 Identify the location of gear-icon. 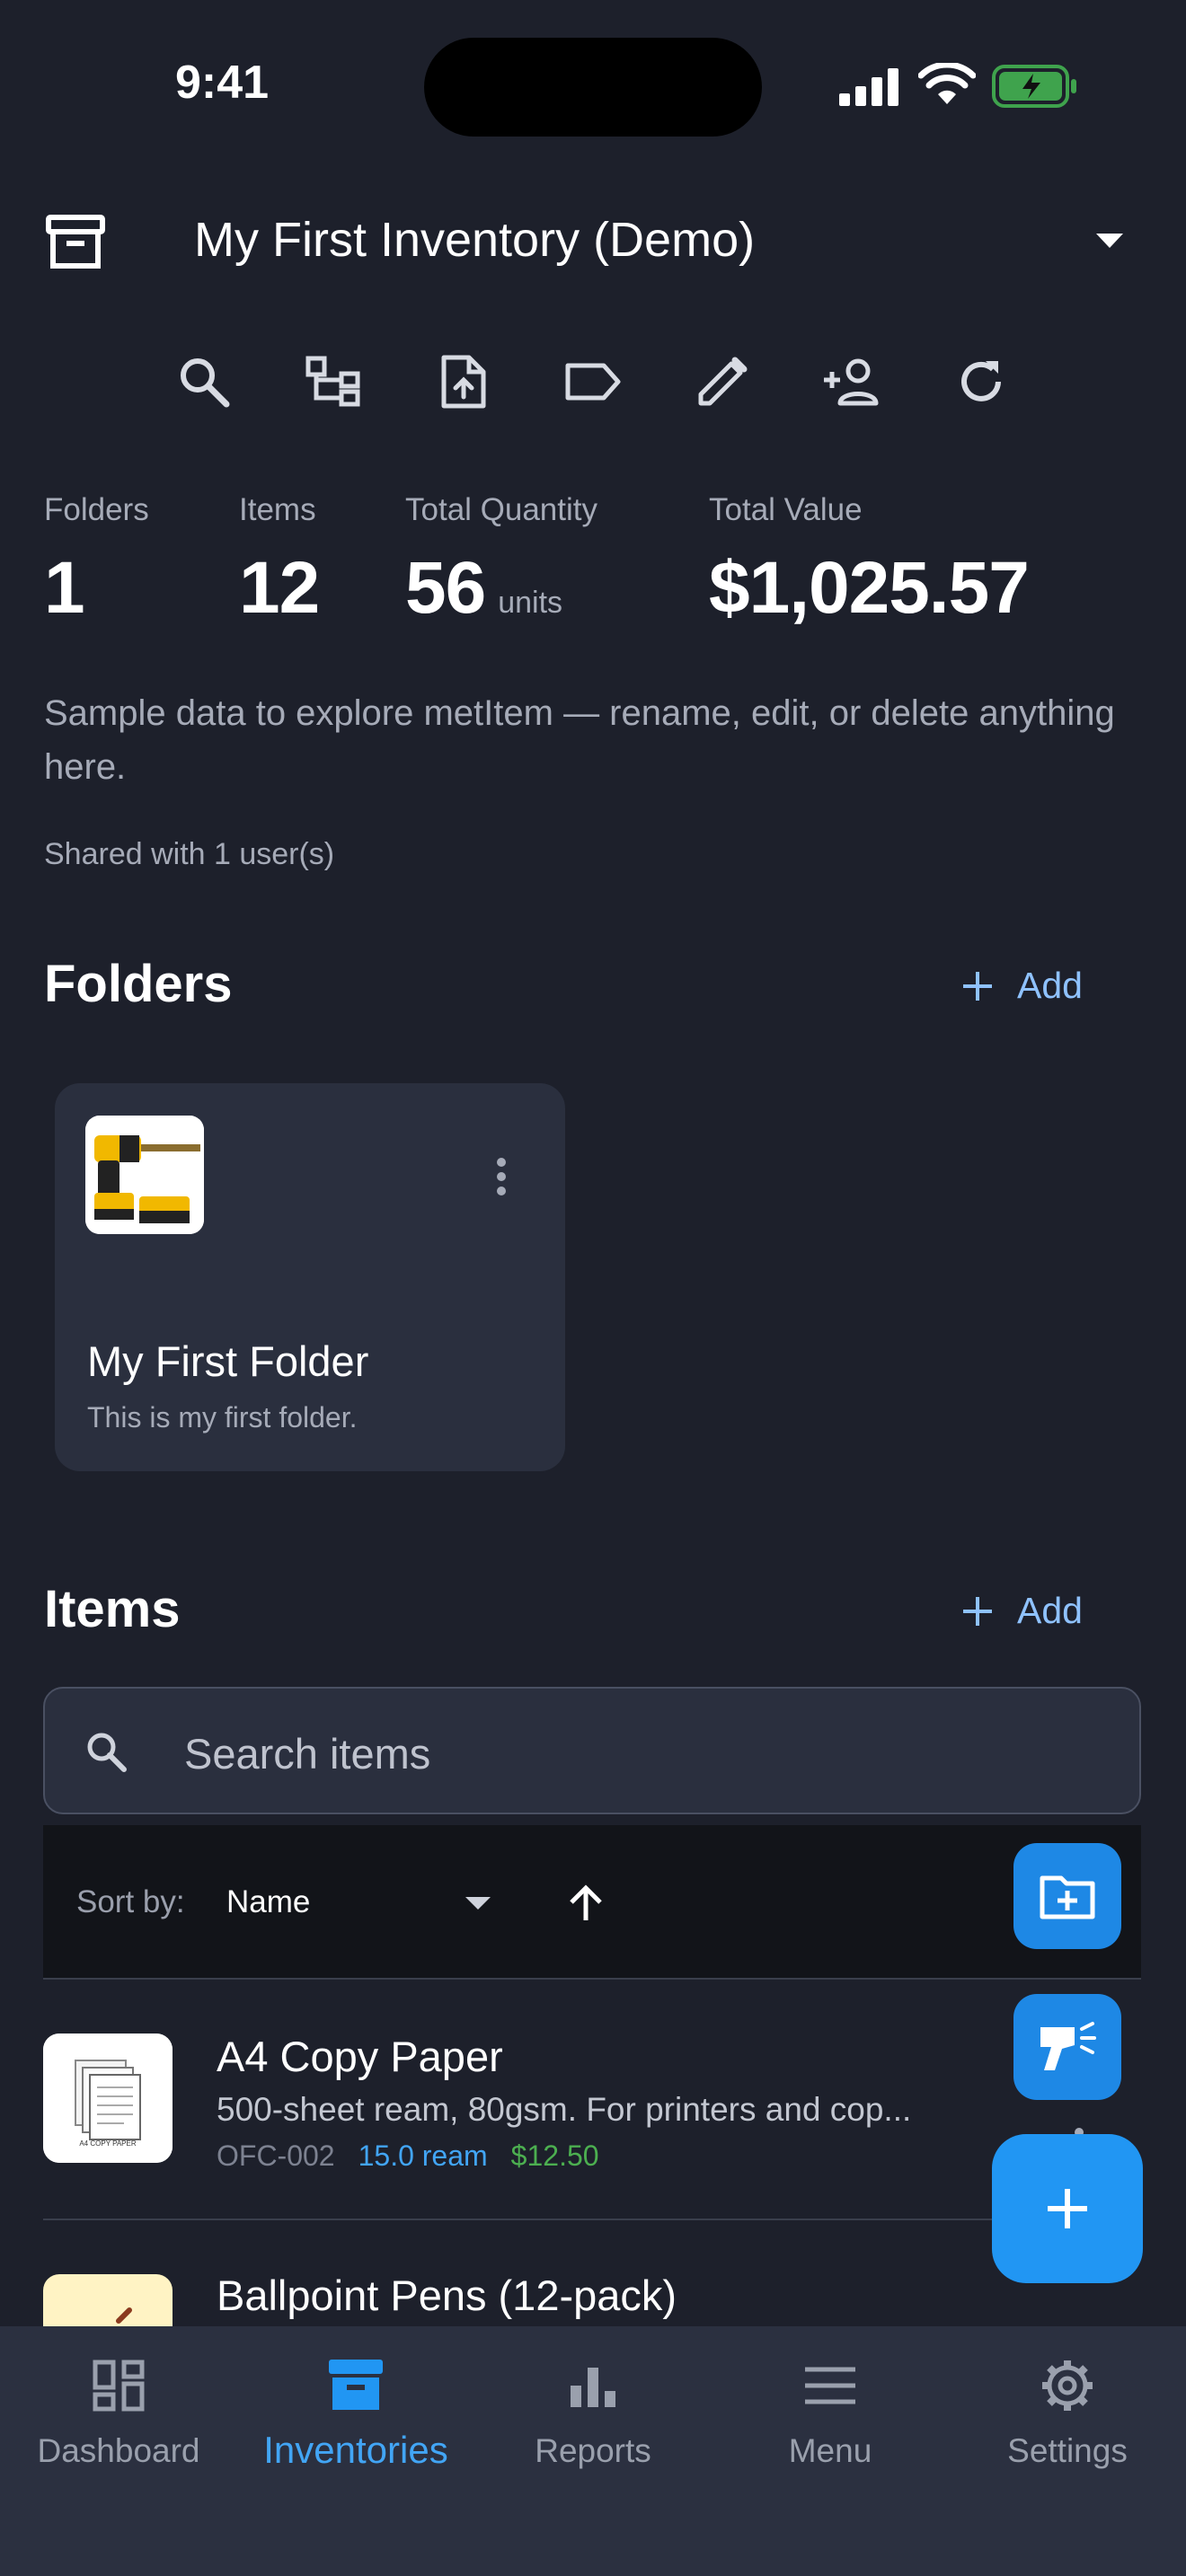
(1067, 2386).